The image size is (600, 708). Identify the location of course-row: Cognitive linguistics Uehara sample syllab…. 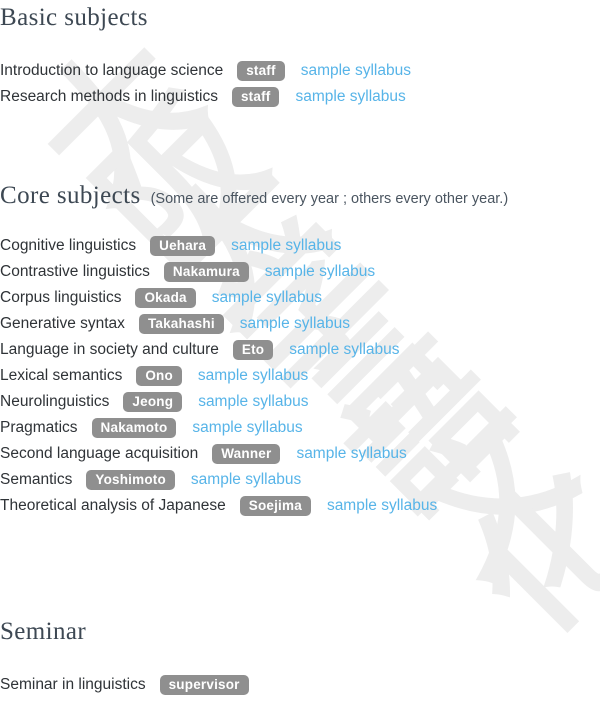
(218, 246).